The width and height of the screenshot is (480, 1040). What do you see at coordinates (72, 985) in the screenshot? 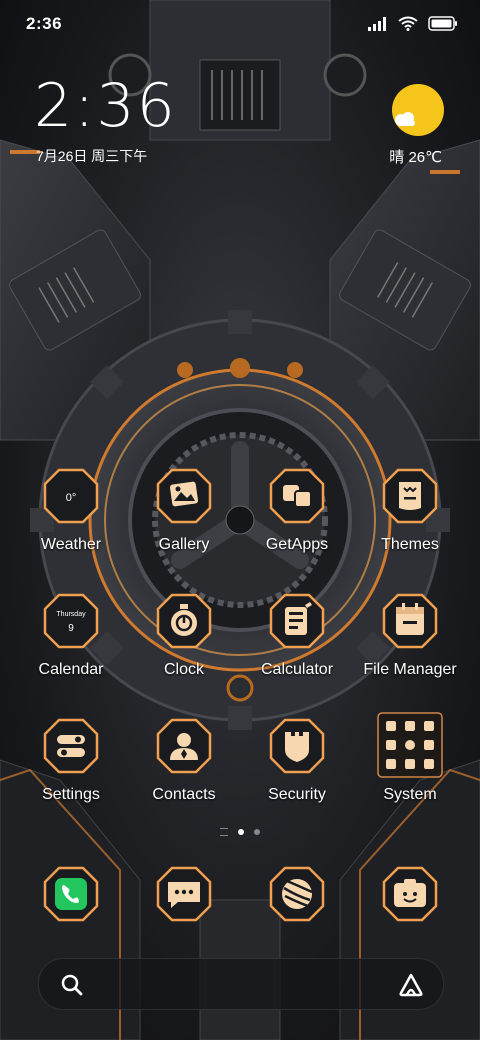
I see `search-icon` at bounding box center [72, 985].